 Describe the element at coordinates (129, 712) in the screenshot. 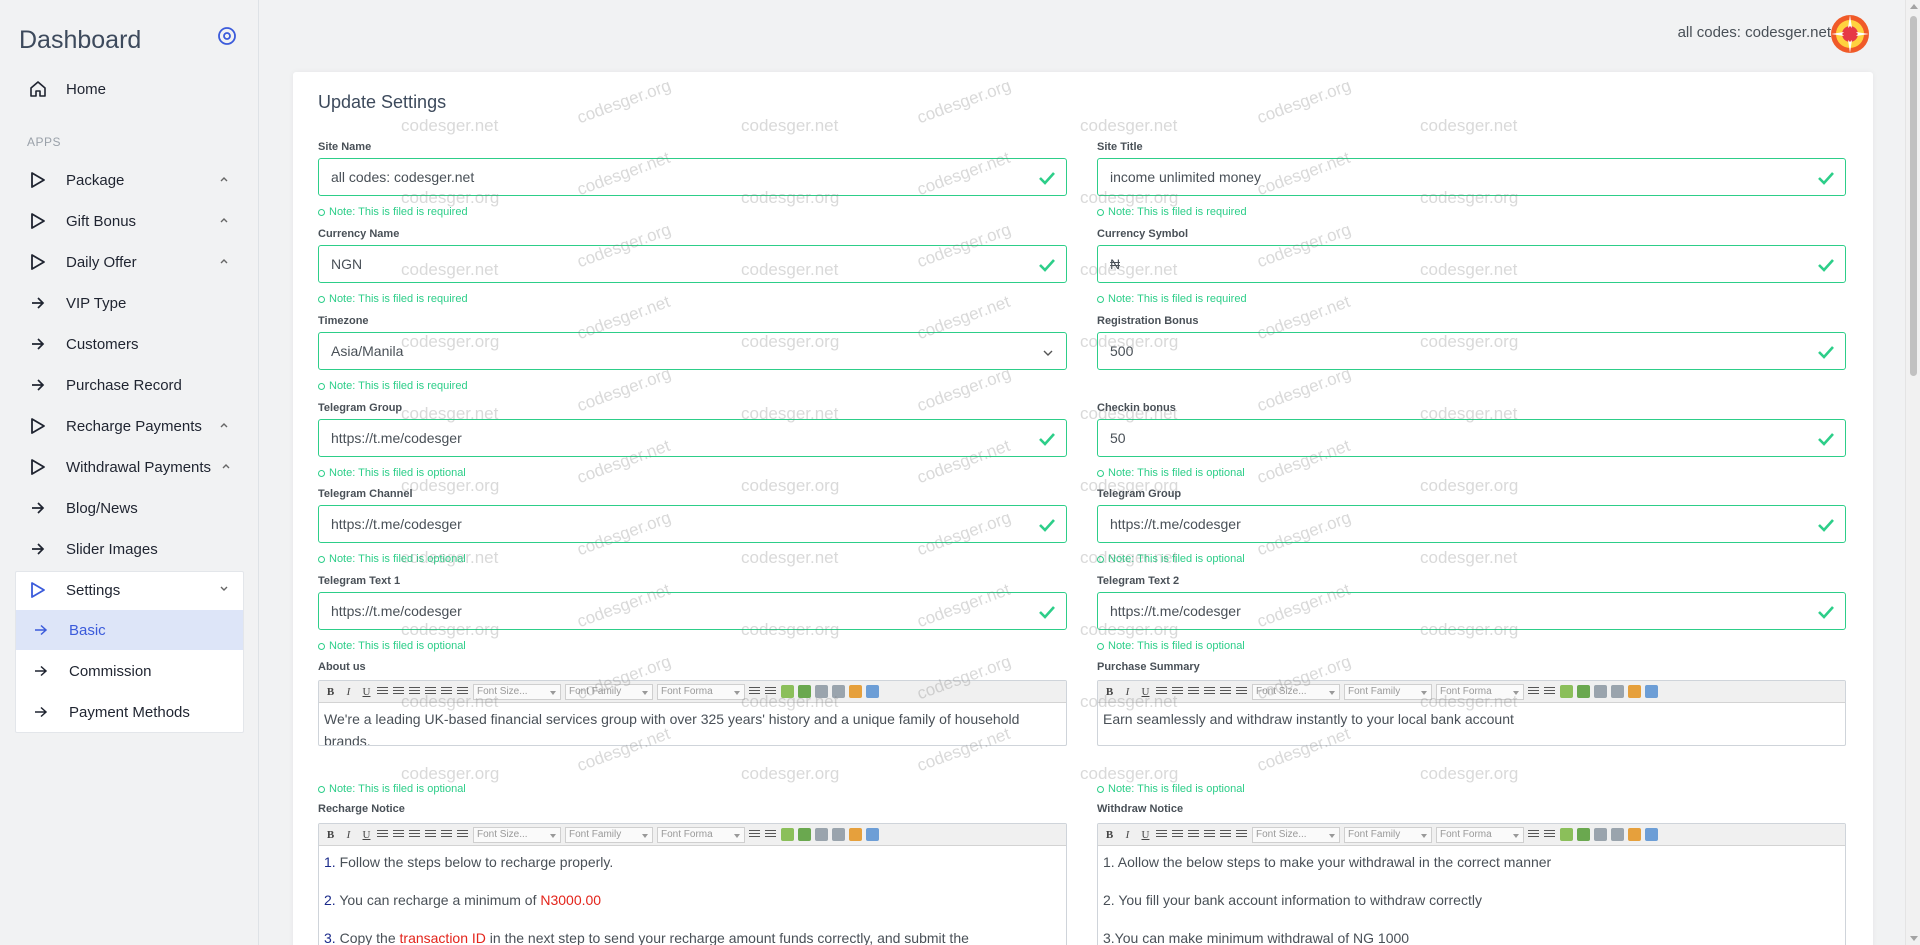

I see `sidebar-sub-payment-methods: Payment Methods` at that location.